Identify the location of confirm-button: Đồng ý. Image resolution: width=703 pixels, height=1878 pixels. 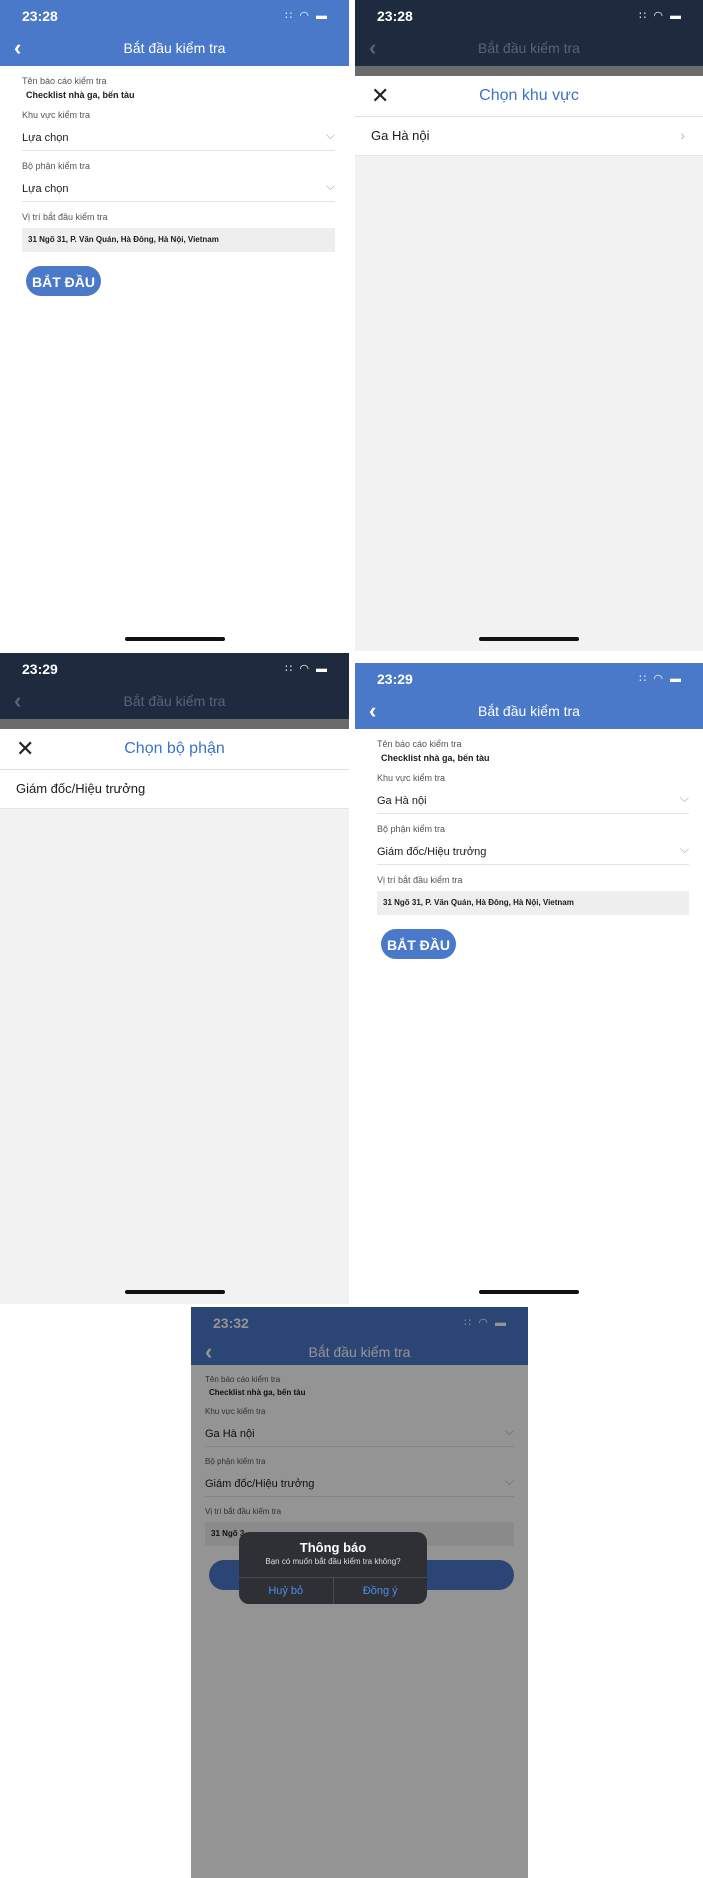
(381, 1591).